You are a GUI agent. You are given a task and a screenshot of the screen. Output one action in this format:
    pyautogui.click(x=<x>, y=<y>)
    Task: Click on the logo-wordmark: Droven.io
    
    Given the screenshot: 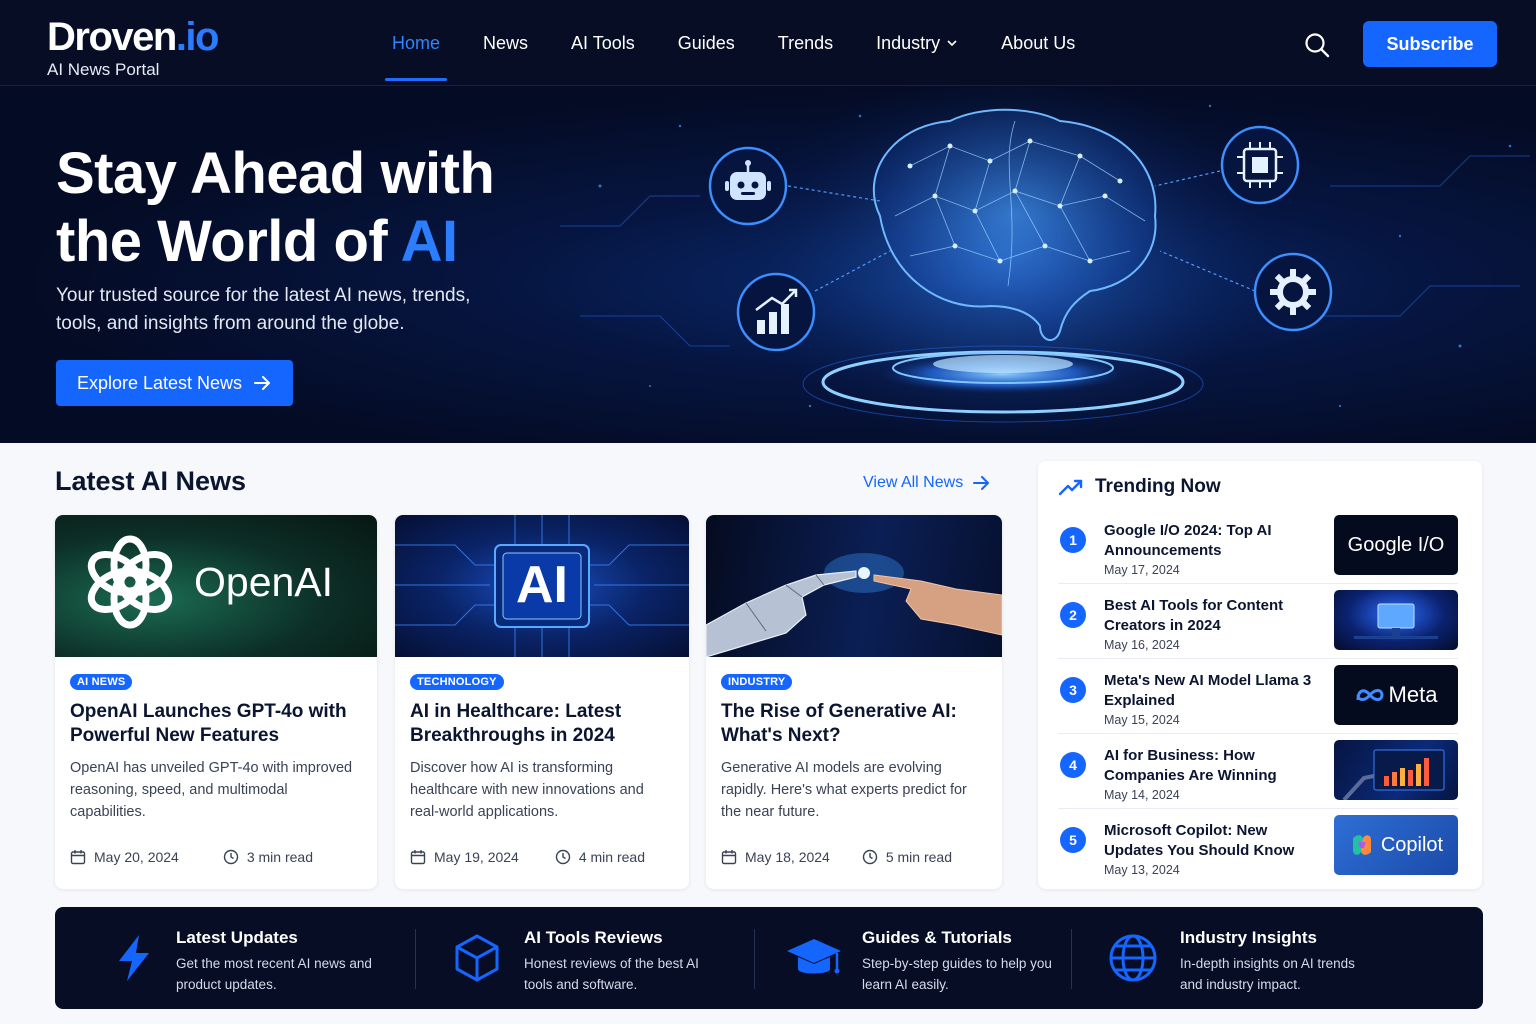 What is the action you would take?
    pyautogui.click(x=133, y=37)
    